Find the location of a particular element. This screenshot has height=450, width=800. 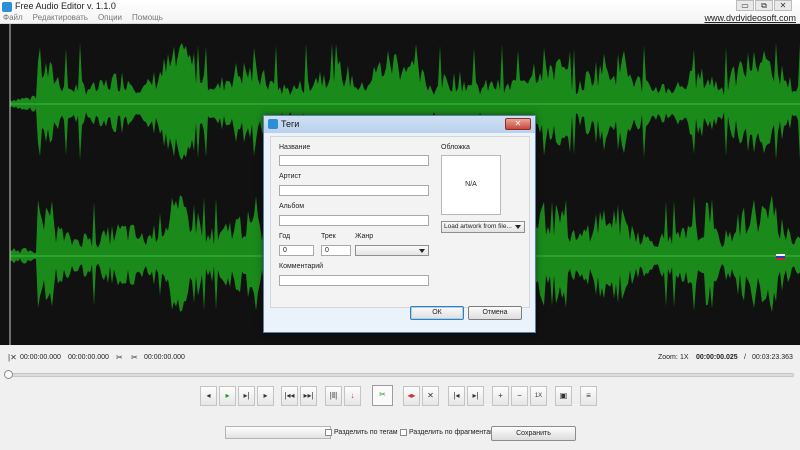

dialog-title: Теги is located at coordinates (290, 124).